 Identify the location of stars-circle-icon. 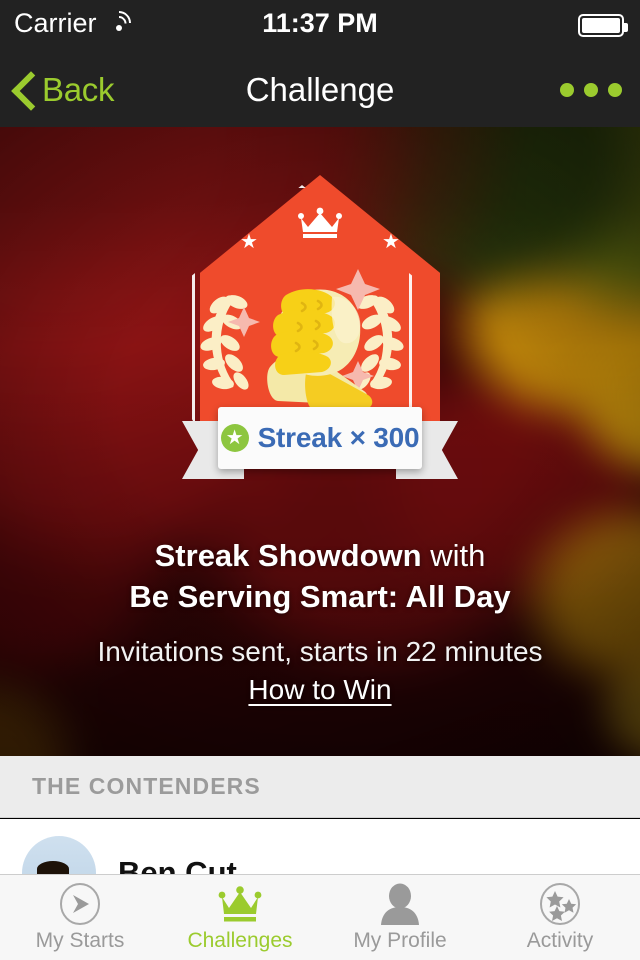
(560, 904).